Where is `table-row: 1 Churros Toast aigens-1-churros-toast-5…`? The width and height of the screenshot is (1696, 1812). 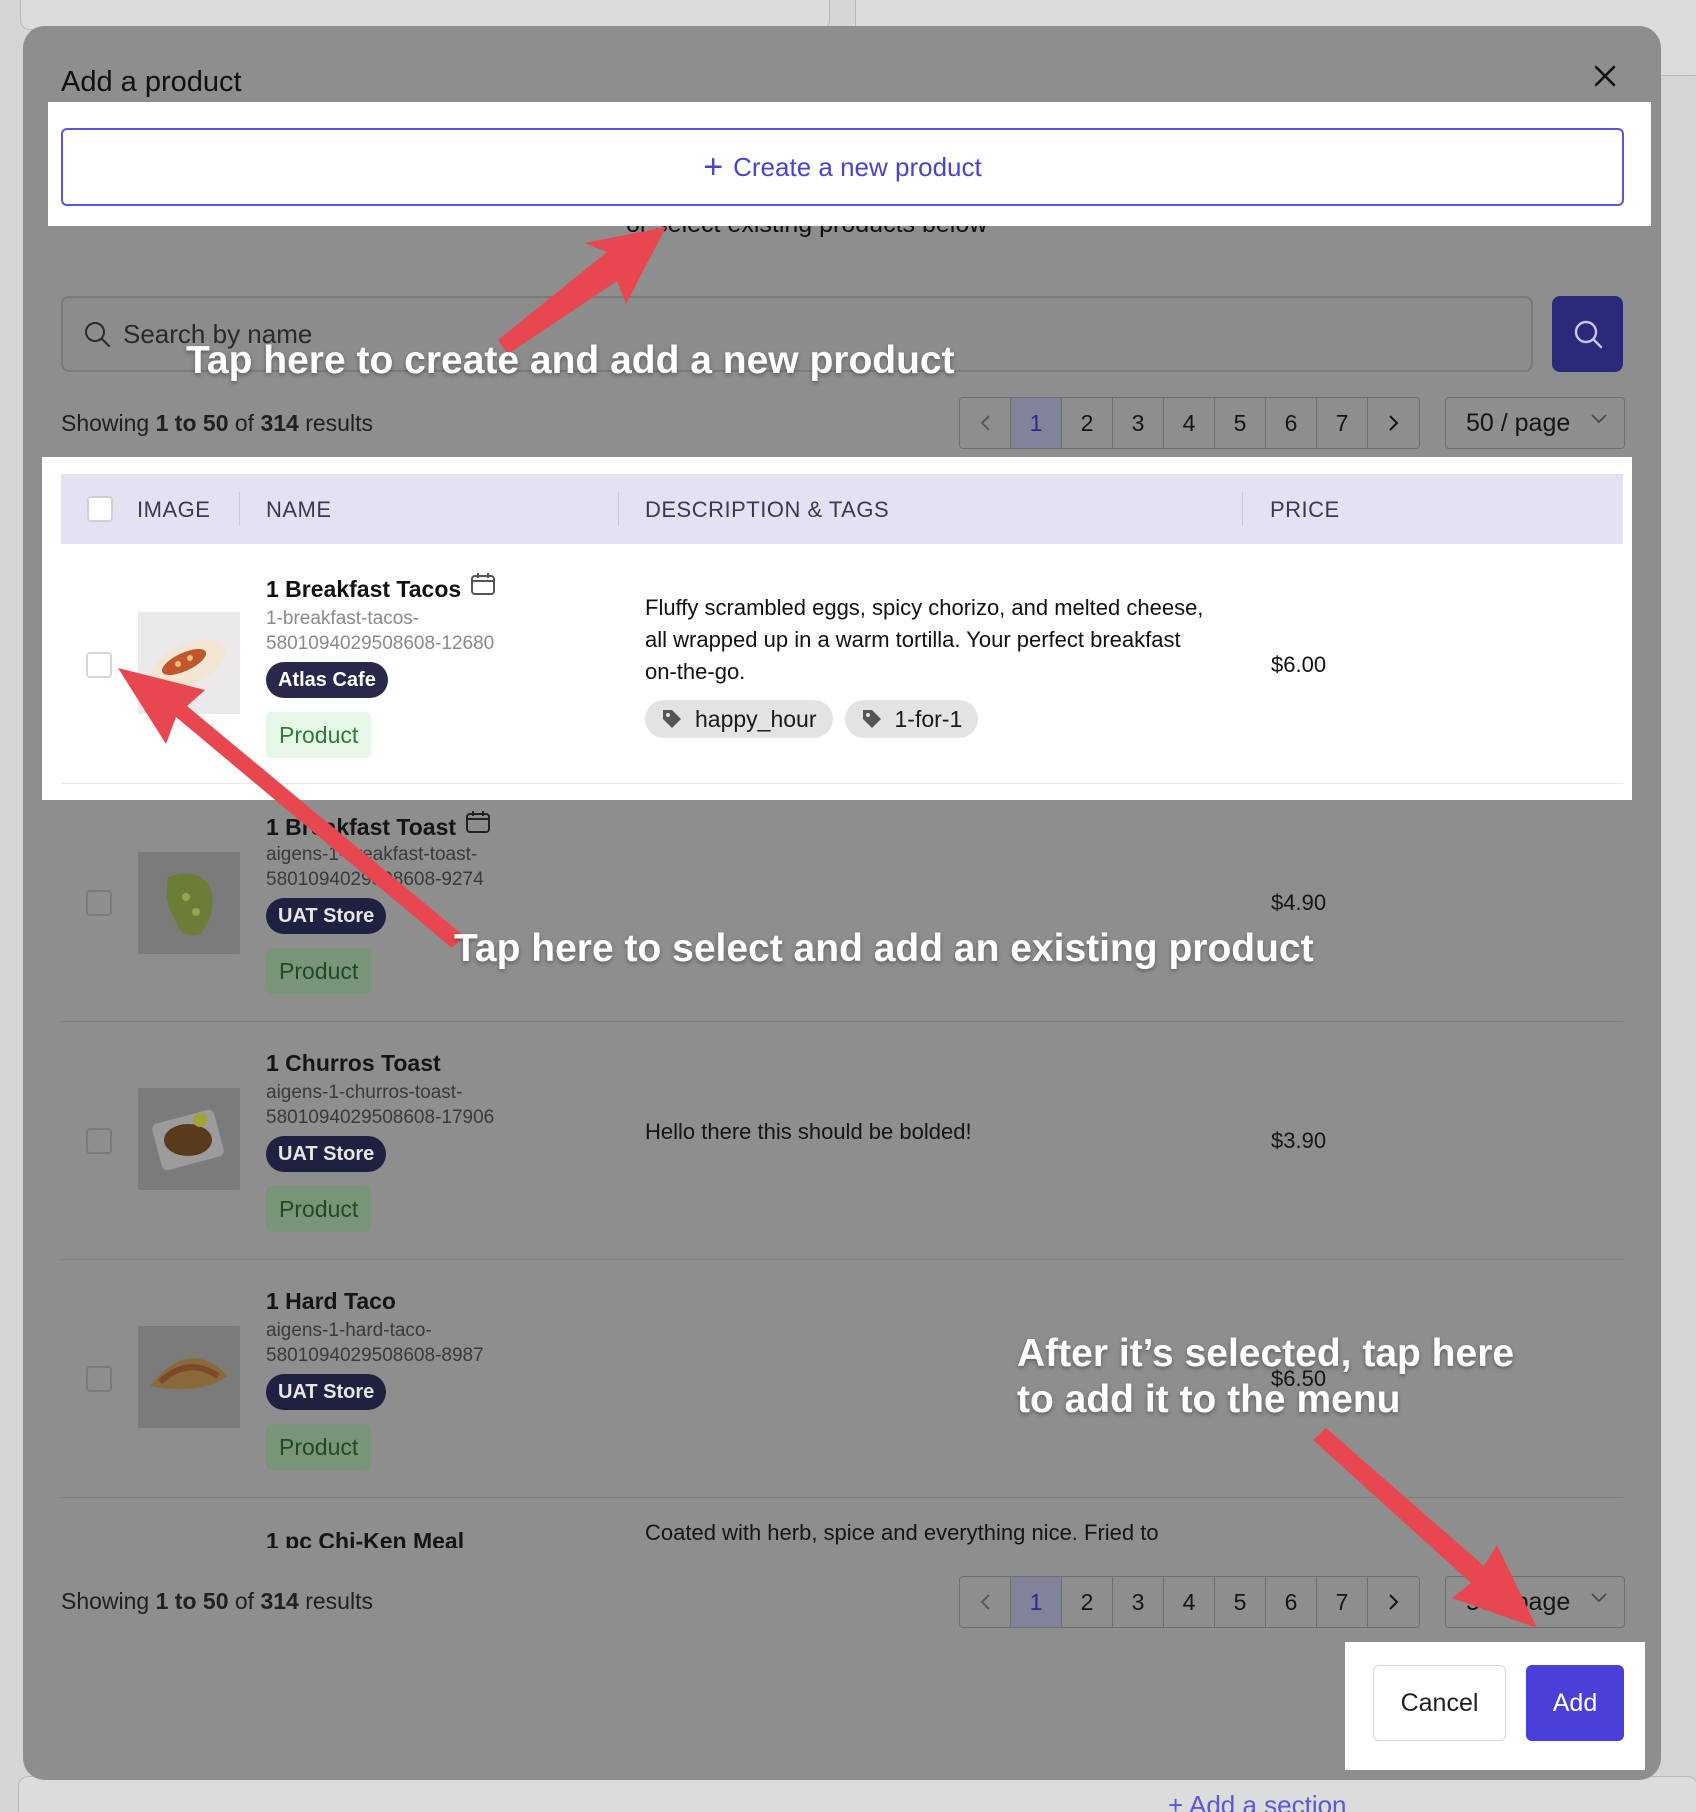
table-row: 1 Churros Toast aigens-1-churros-toast-5… is located at coordinates (842, 1141).